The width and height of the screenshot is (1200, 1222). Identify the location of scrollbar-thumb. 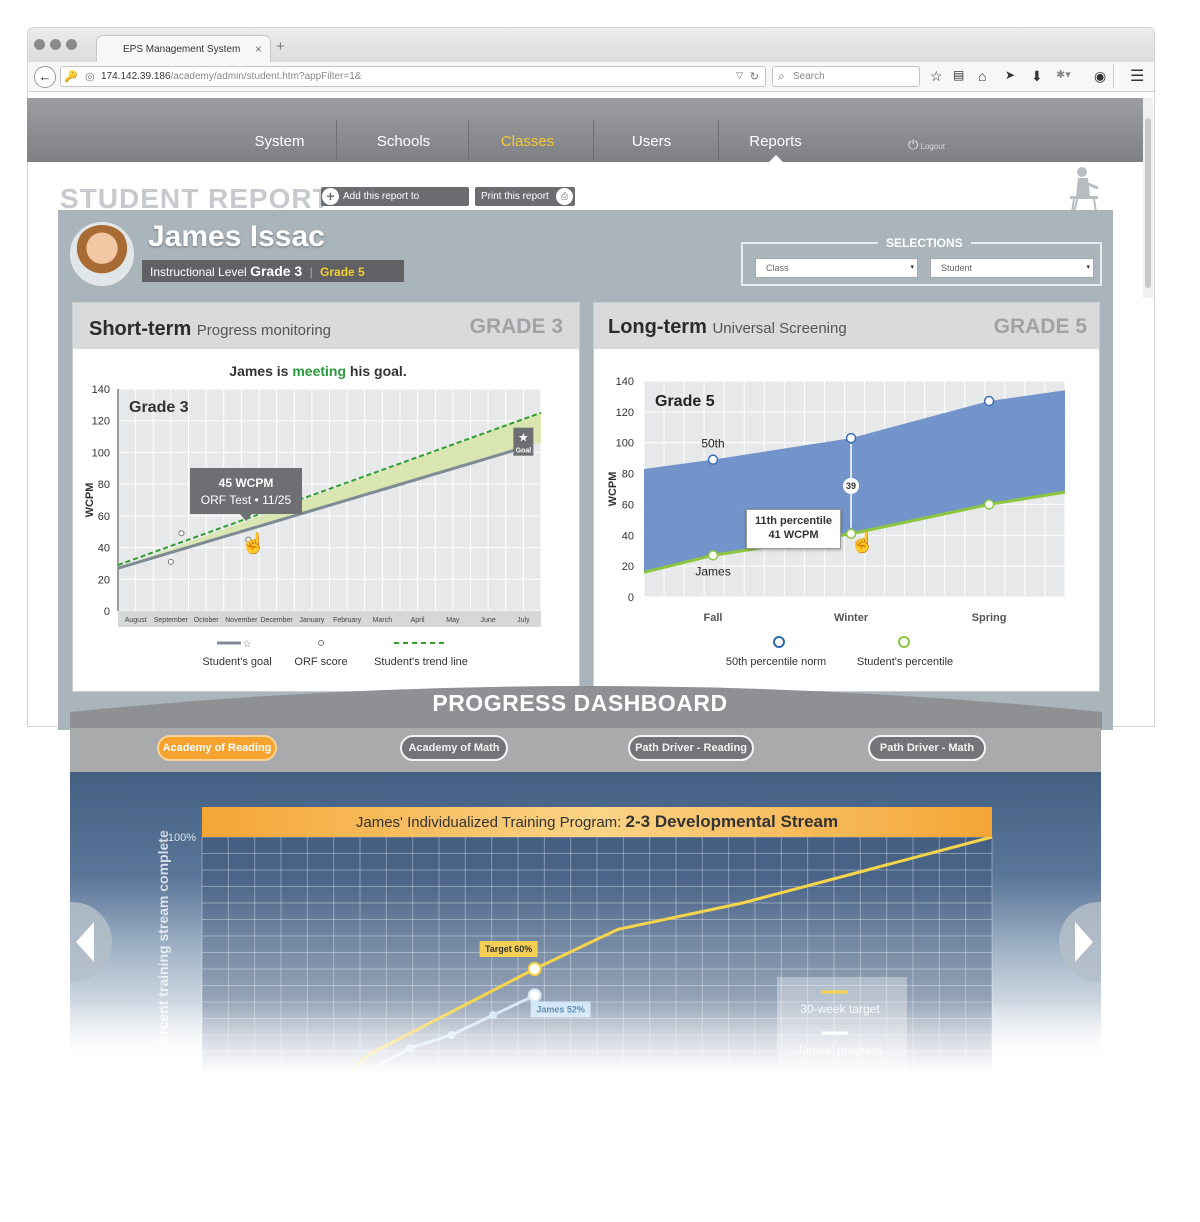
(1148, 203).